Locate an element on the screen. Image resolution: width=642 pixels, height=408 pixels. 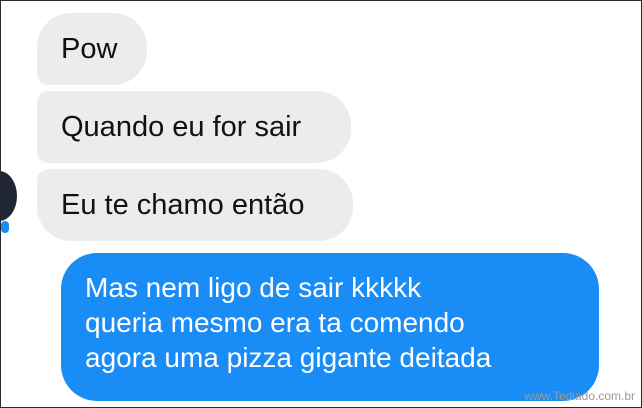
message-line: Mas nem ligo de sair kkkkk is located at coordinates (253, 287).